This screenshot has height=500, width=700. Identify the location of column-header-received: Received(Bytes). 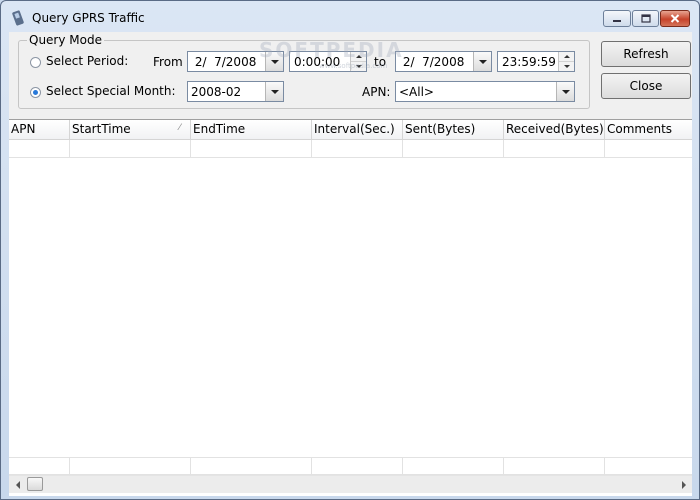
(554, 129).